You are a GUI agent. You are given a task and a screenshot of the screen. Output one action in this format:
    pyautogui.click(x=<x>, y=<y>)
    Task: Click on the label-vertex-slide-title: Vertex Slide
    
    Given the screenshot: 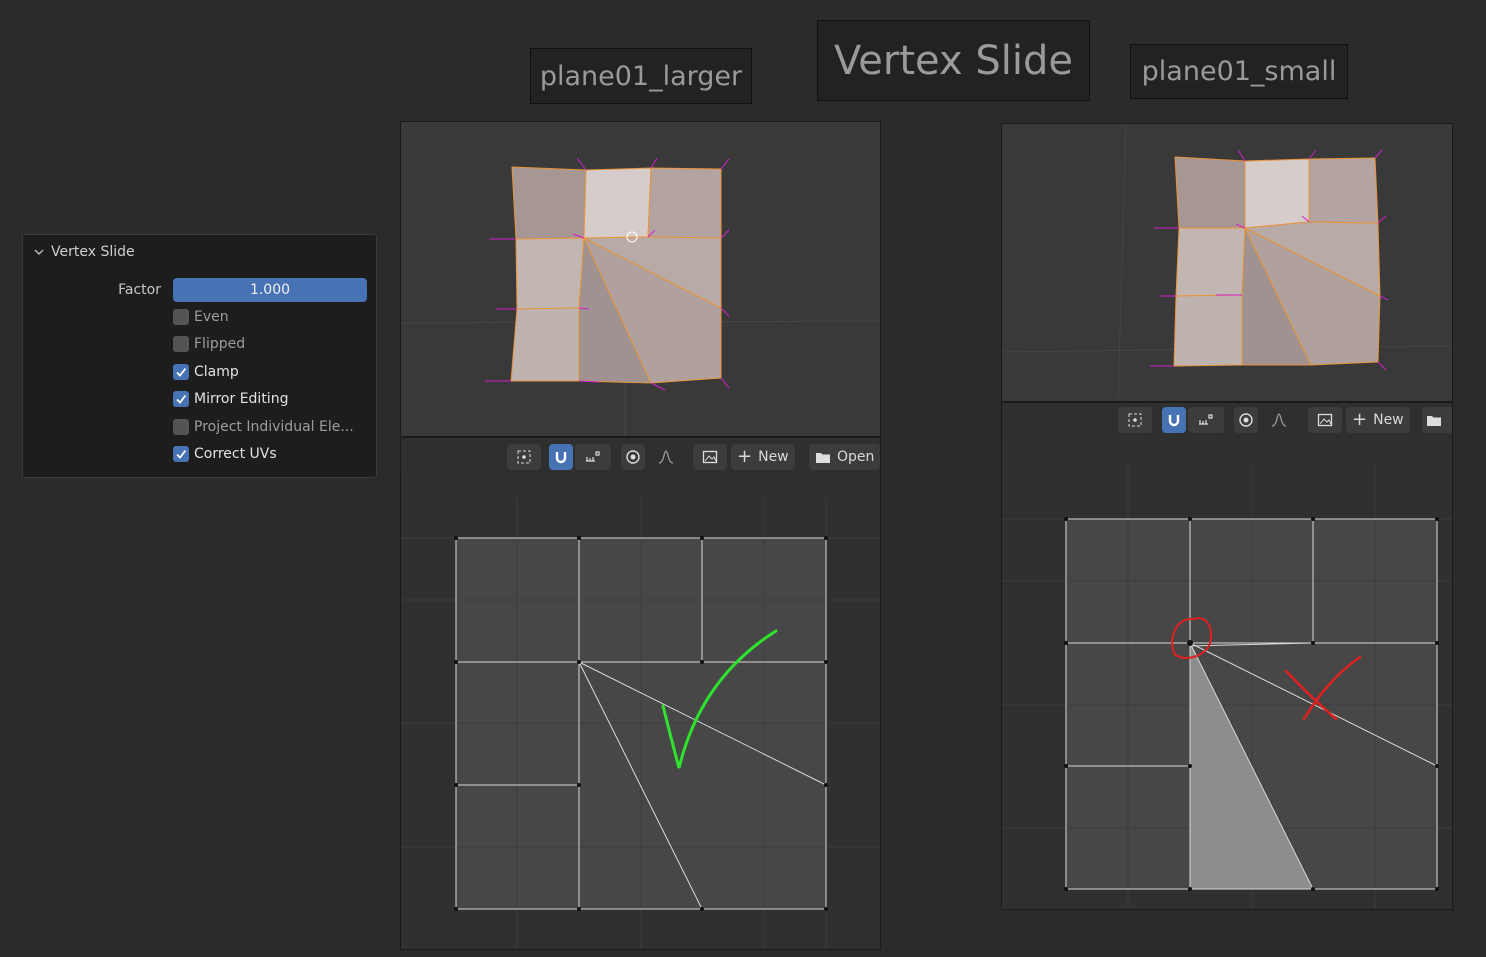 What is the action you would take?
    pyautogui.click(x=953, y=60)
    